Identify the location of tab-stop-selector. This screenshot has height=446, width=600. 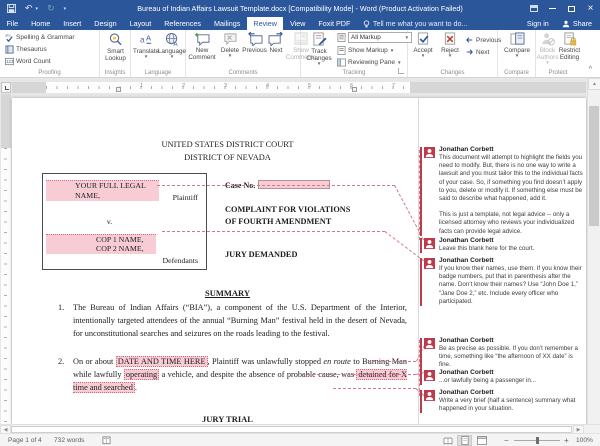
(6, 87).